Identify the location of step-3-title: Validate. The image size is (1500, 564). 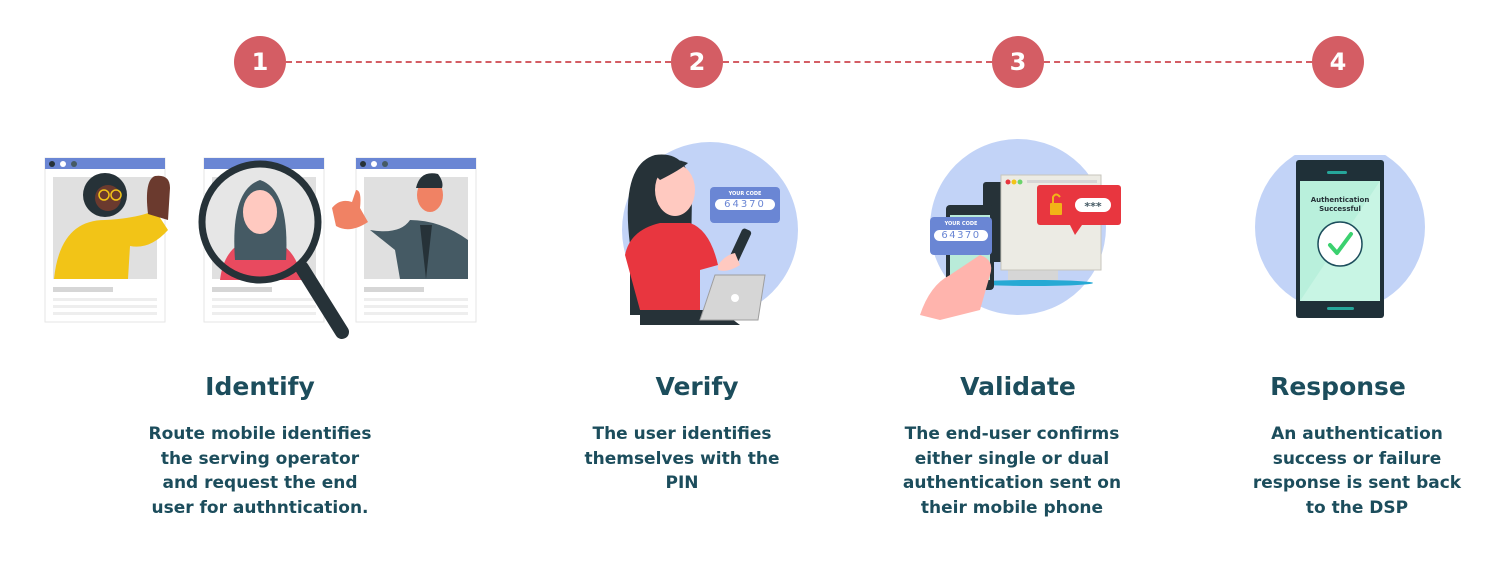
(1018, 386).